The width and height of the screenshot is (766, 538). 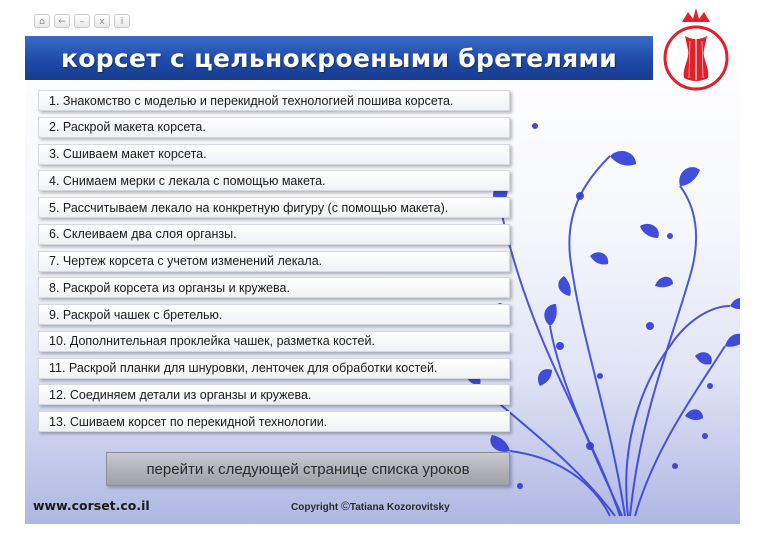 I want to click on window-controls: ⌂ ← – x i, so click(x=82, y=21).